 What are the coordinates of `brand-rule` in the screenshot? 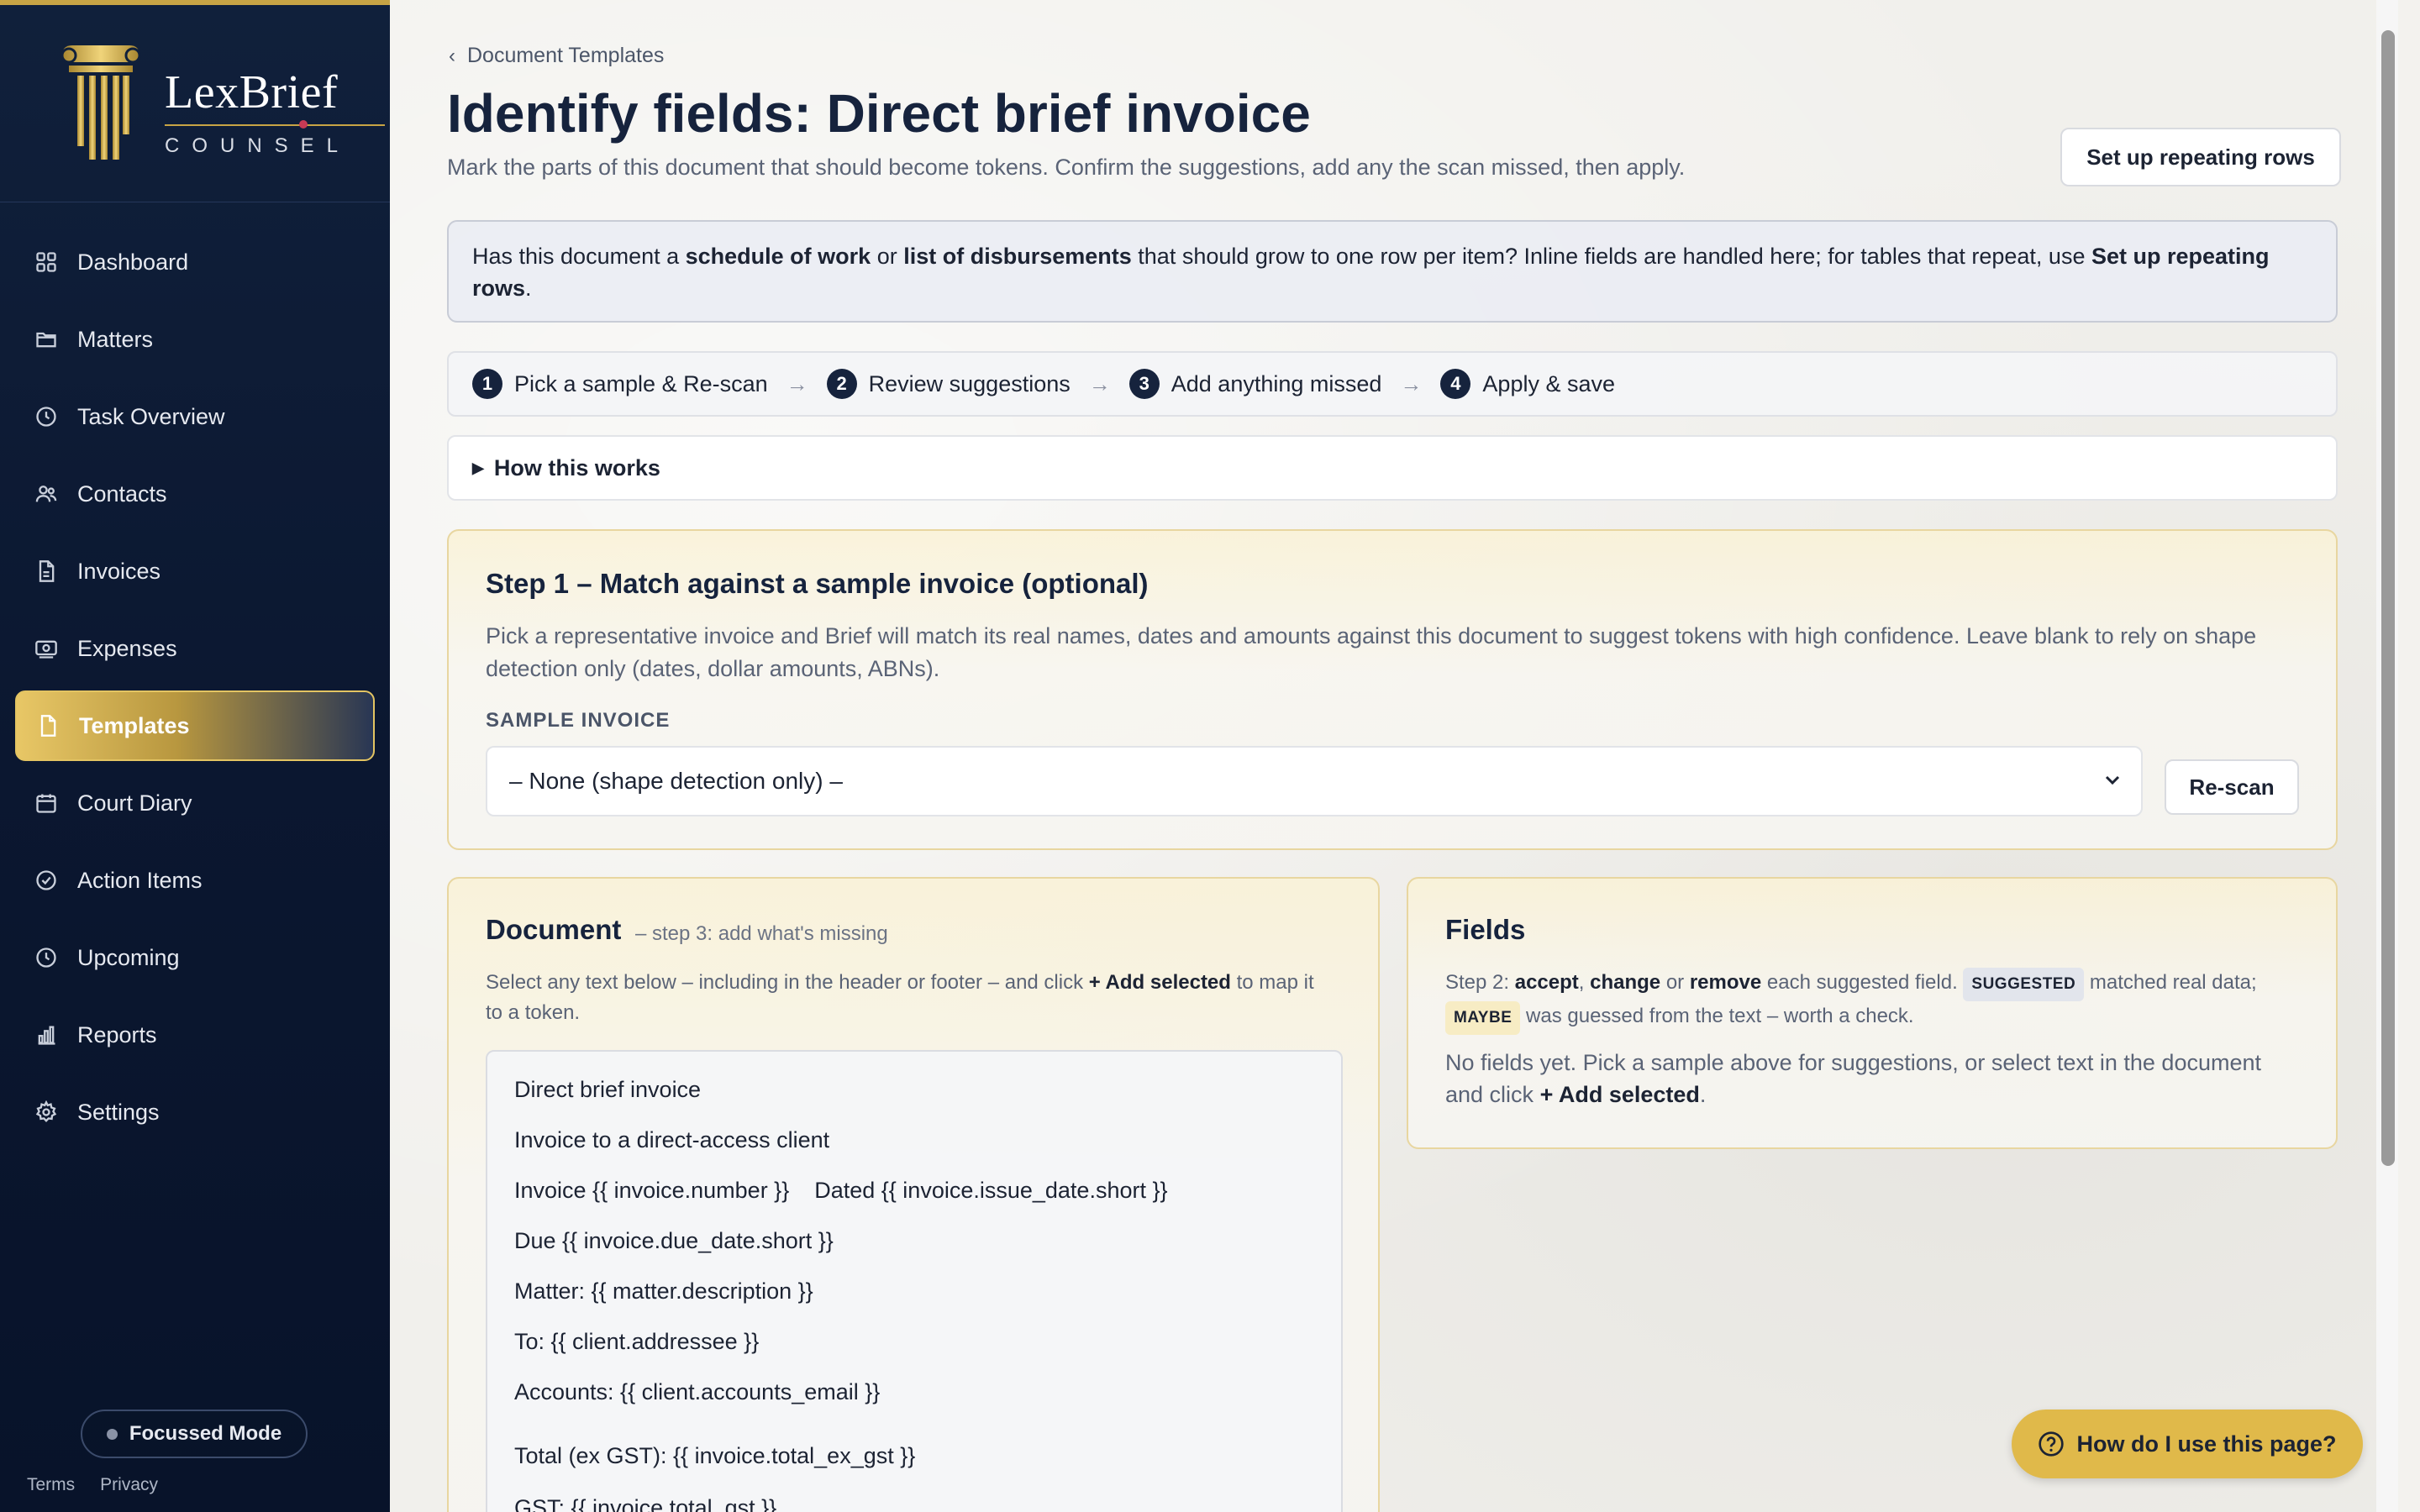 It's located at (275, 125).